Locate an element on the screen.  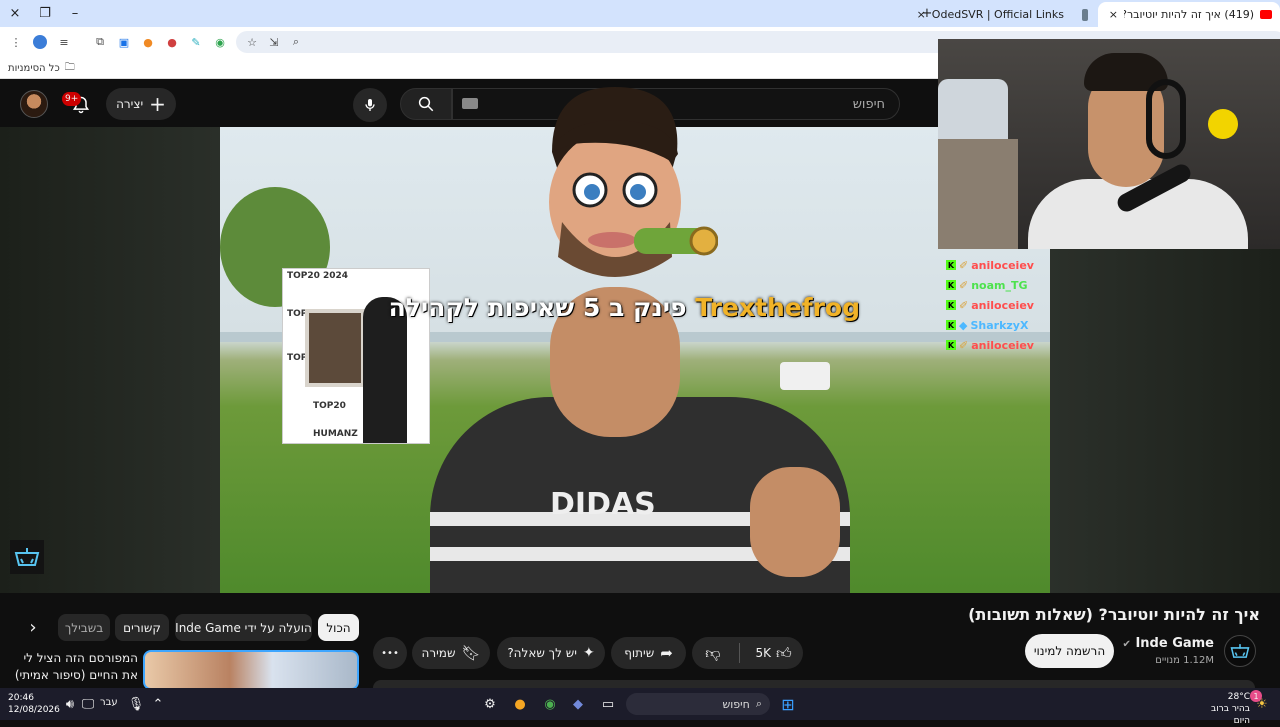
subscriber-count: 1.12M מנויים is located at coordinates (1184, 660).